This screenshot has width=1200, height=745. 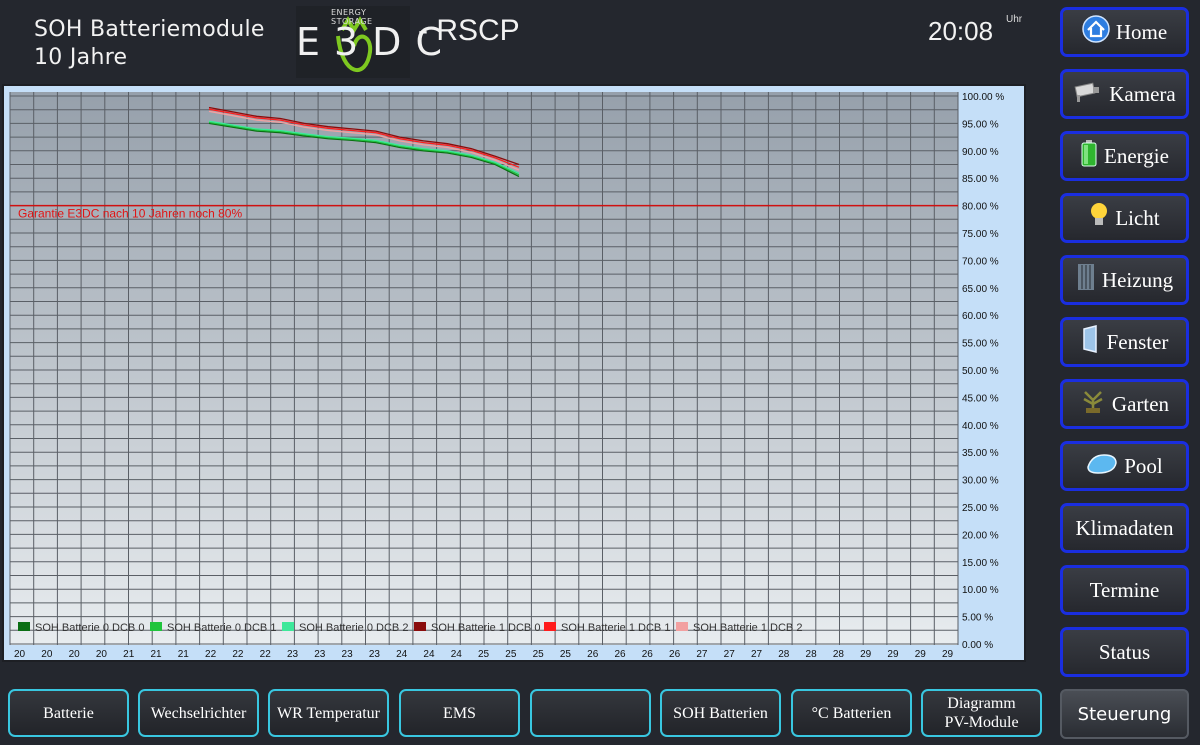 What do you see at coordinates (1124, 714) in the screenshot?
I see `steuerung-button: Steuerung` at bounding box center [1124, 714].